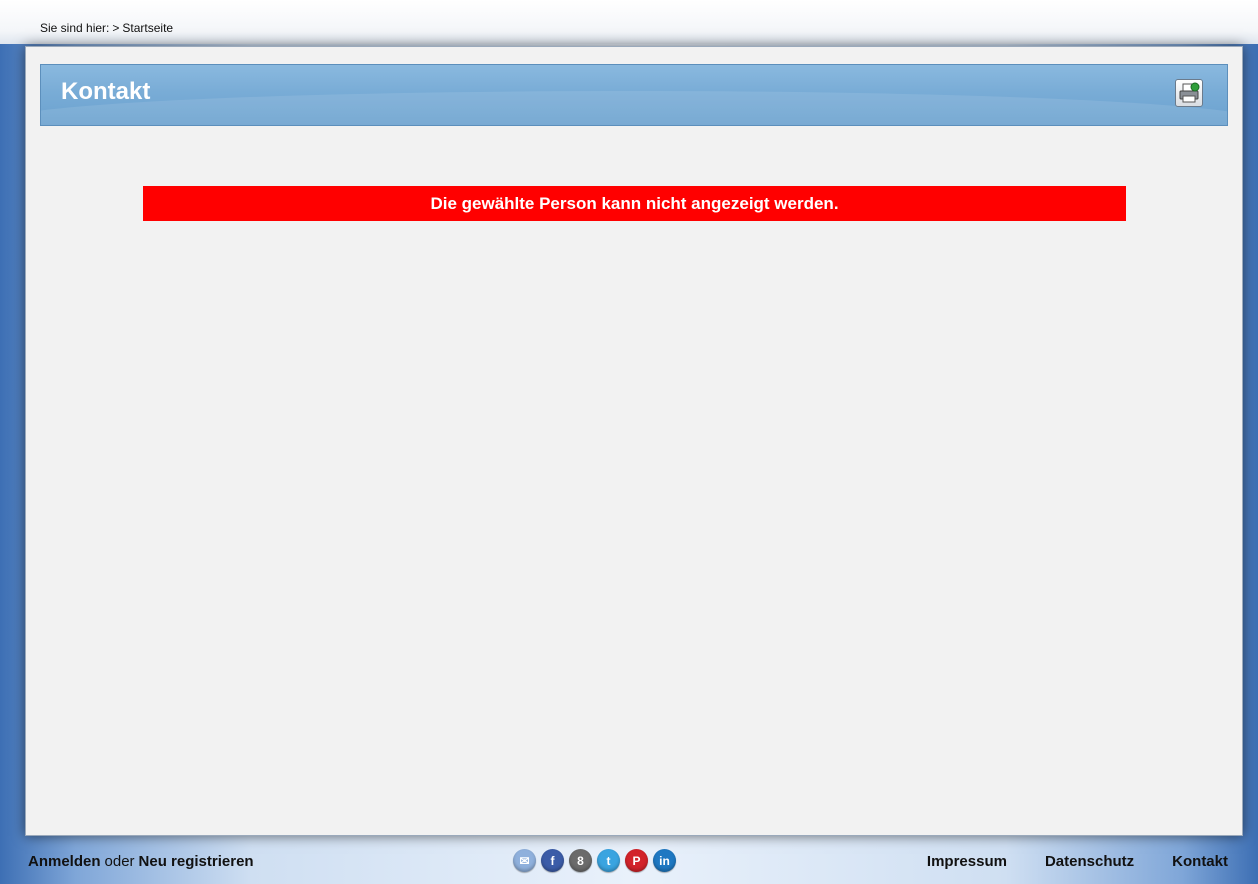 The height and width of the screenshot is (884, 1258). I want to click on datenschutz-link: Datenschutz, so click(1089, 861).